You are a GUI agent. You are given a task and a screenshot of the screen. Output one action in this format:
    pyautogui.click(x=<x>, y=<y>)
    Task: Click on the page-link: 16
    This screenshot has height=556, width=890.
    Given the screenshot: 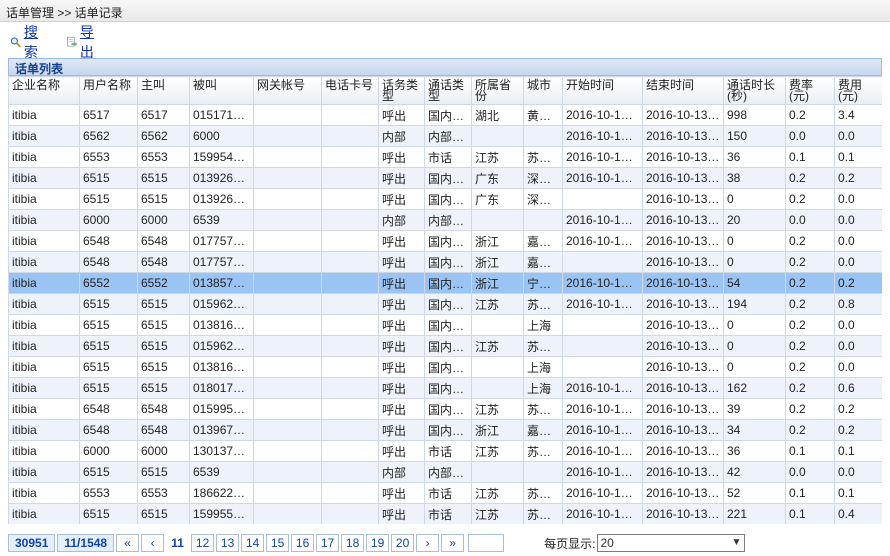 What is the action you would take?
    pyautogui.click(x=303, y=543)
    